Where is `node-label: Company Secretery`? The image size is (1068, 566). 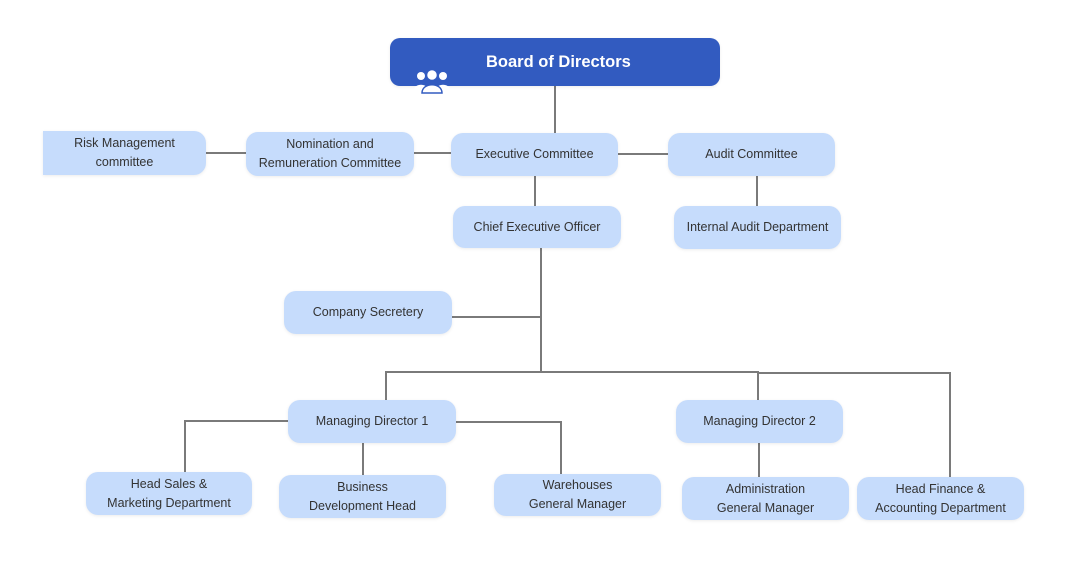
node-label: Company Secretery is located at coordinates (368, 312).